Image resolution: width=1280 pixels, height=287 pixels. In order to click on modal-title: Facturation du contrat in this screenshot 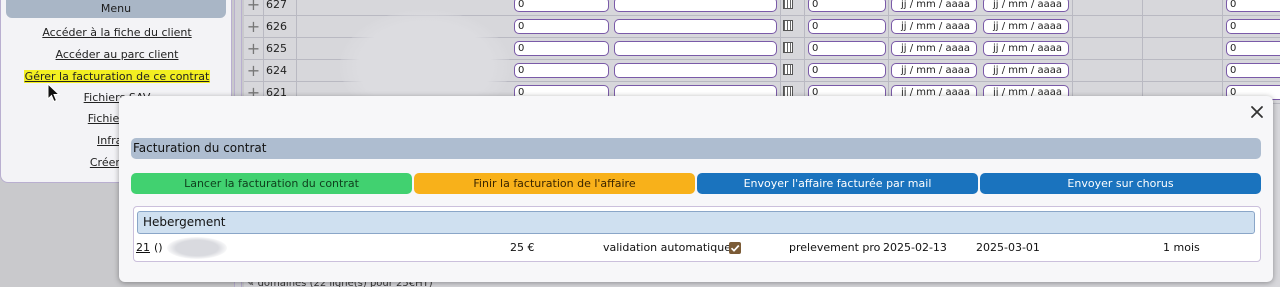, I will do `click(696, 148)`.